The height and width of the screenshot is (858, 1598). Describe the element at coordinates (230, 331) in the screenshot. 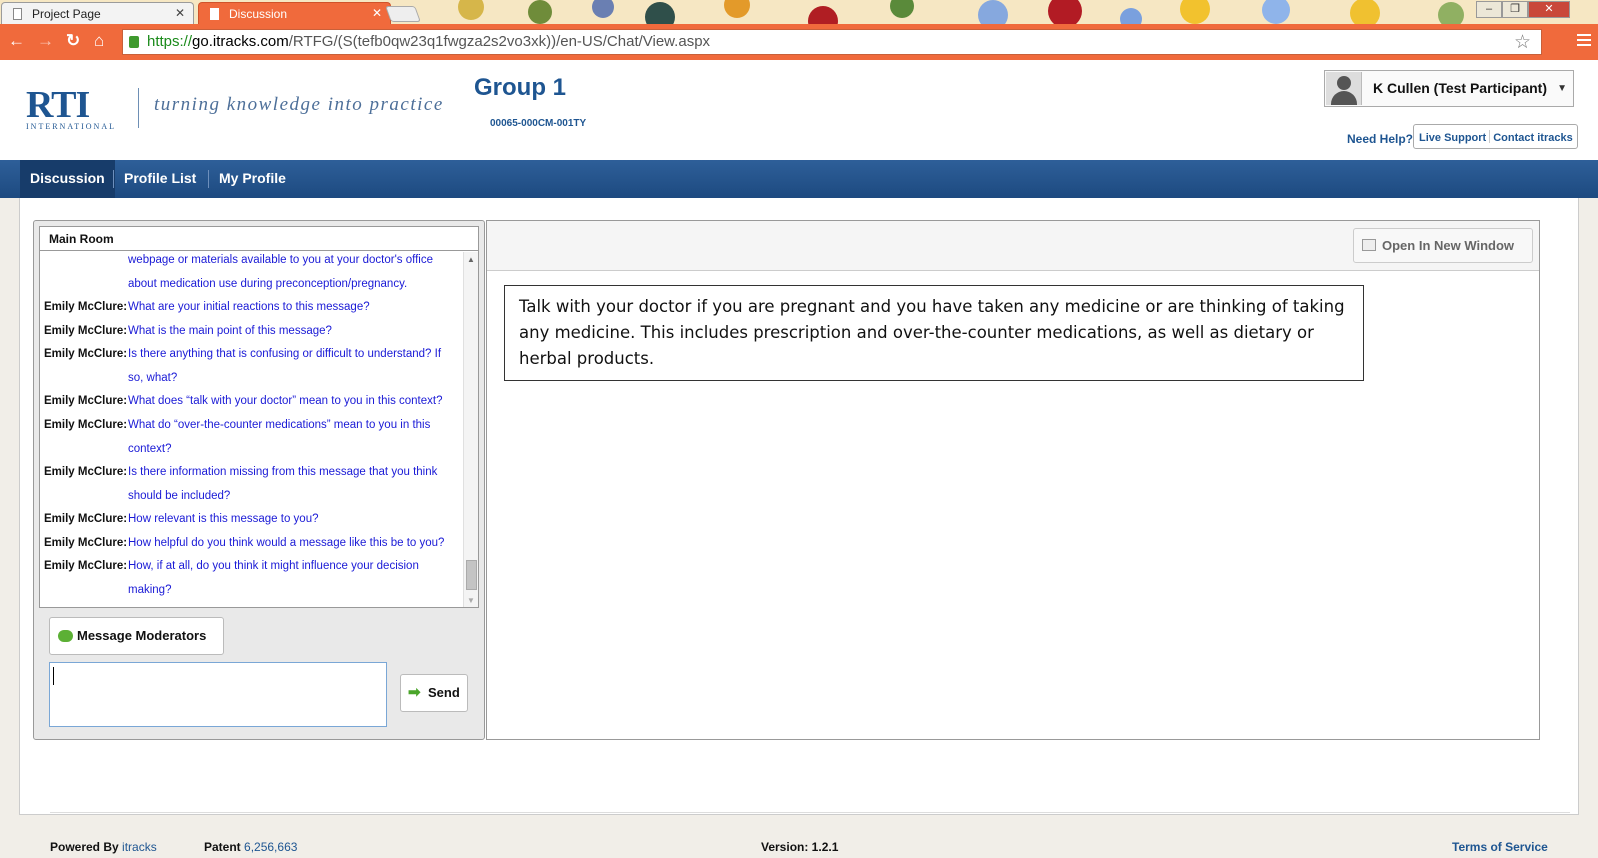

I see `message-text: What is the main point of this message?` at that location.